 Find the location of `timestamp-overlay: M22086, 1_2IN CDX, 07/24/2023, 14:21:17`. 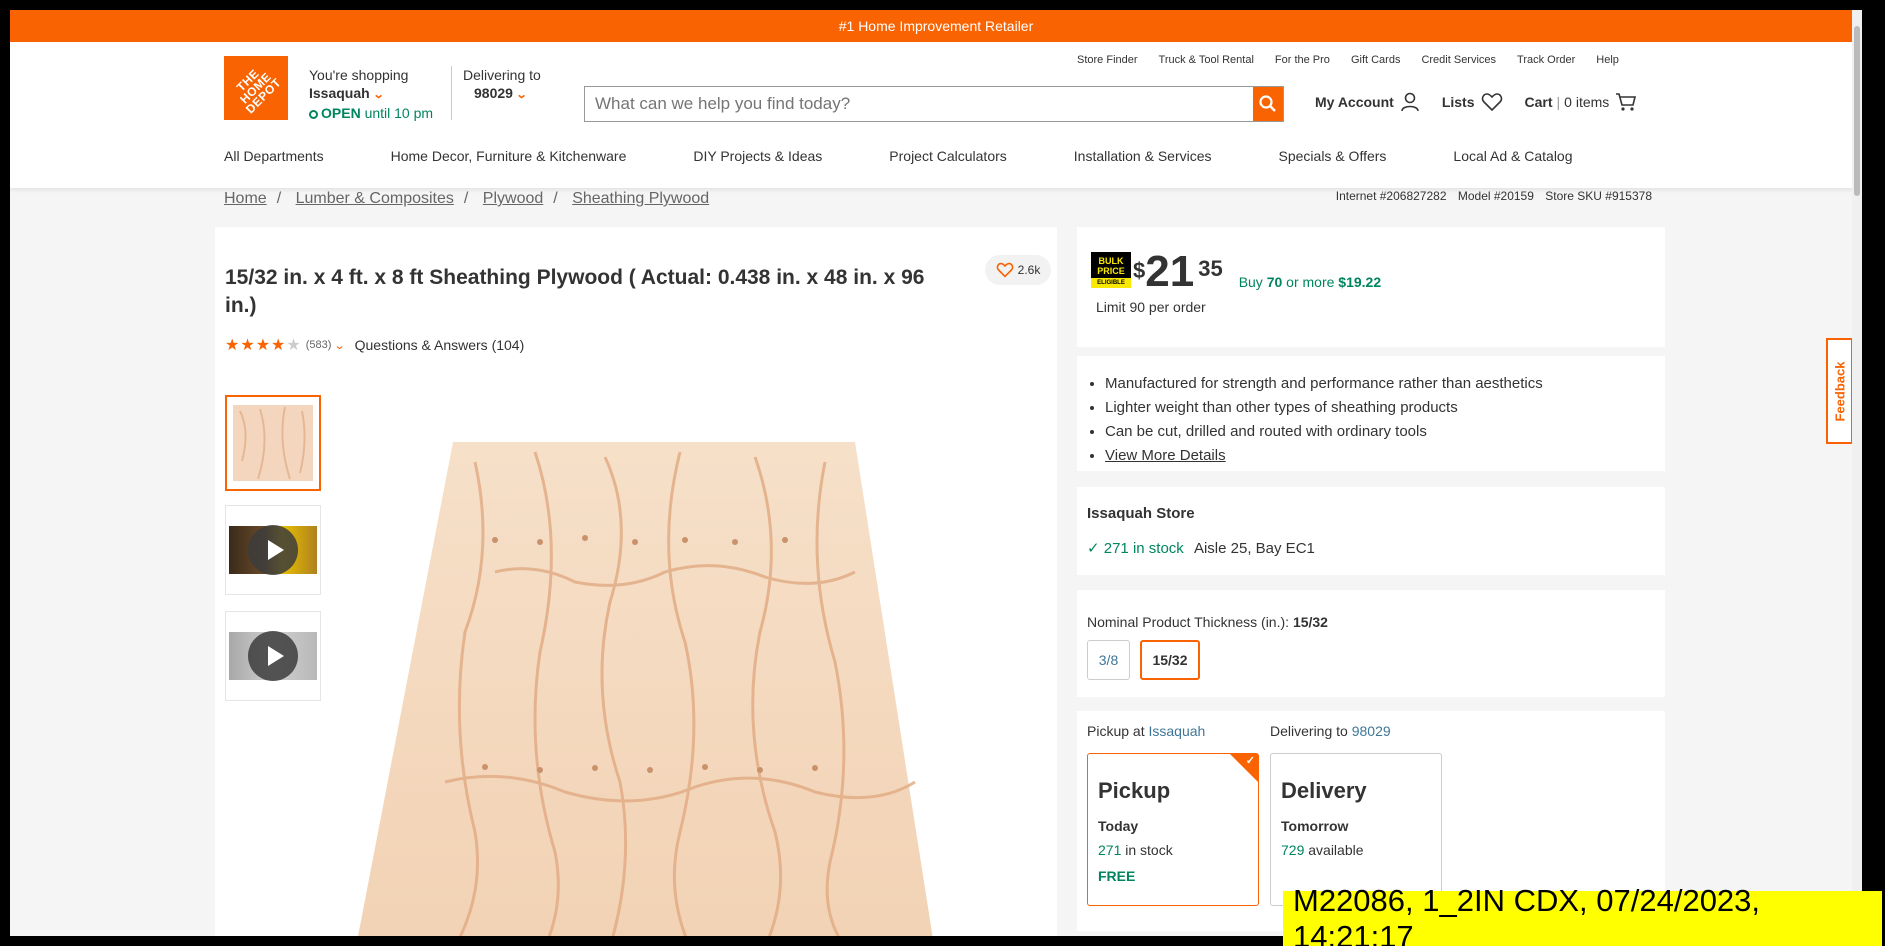

timestamp-overlay: M22086, 1_2IN CDX, 07/24/2023, 14:21:17 is located at coordinates (1582, 914).